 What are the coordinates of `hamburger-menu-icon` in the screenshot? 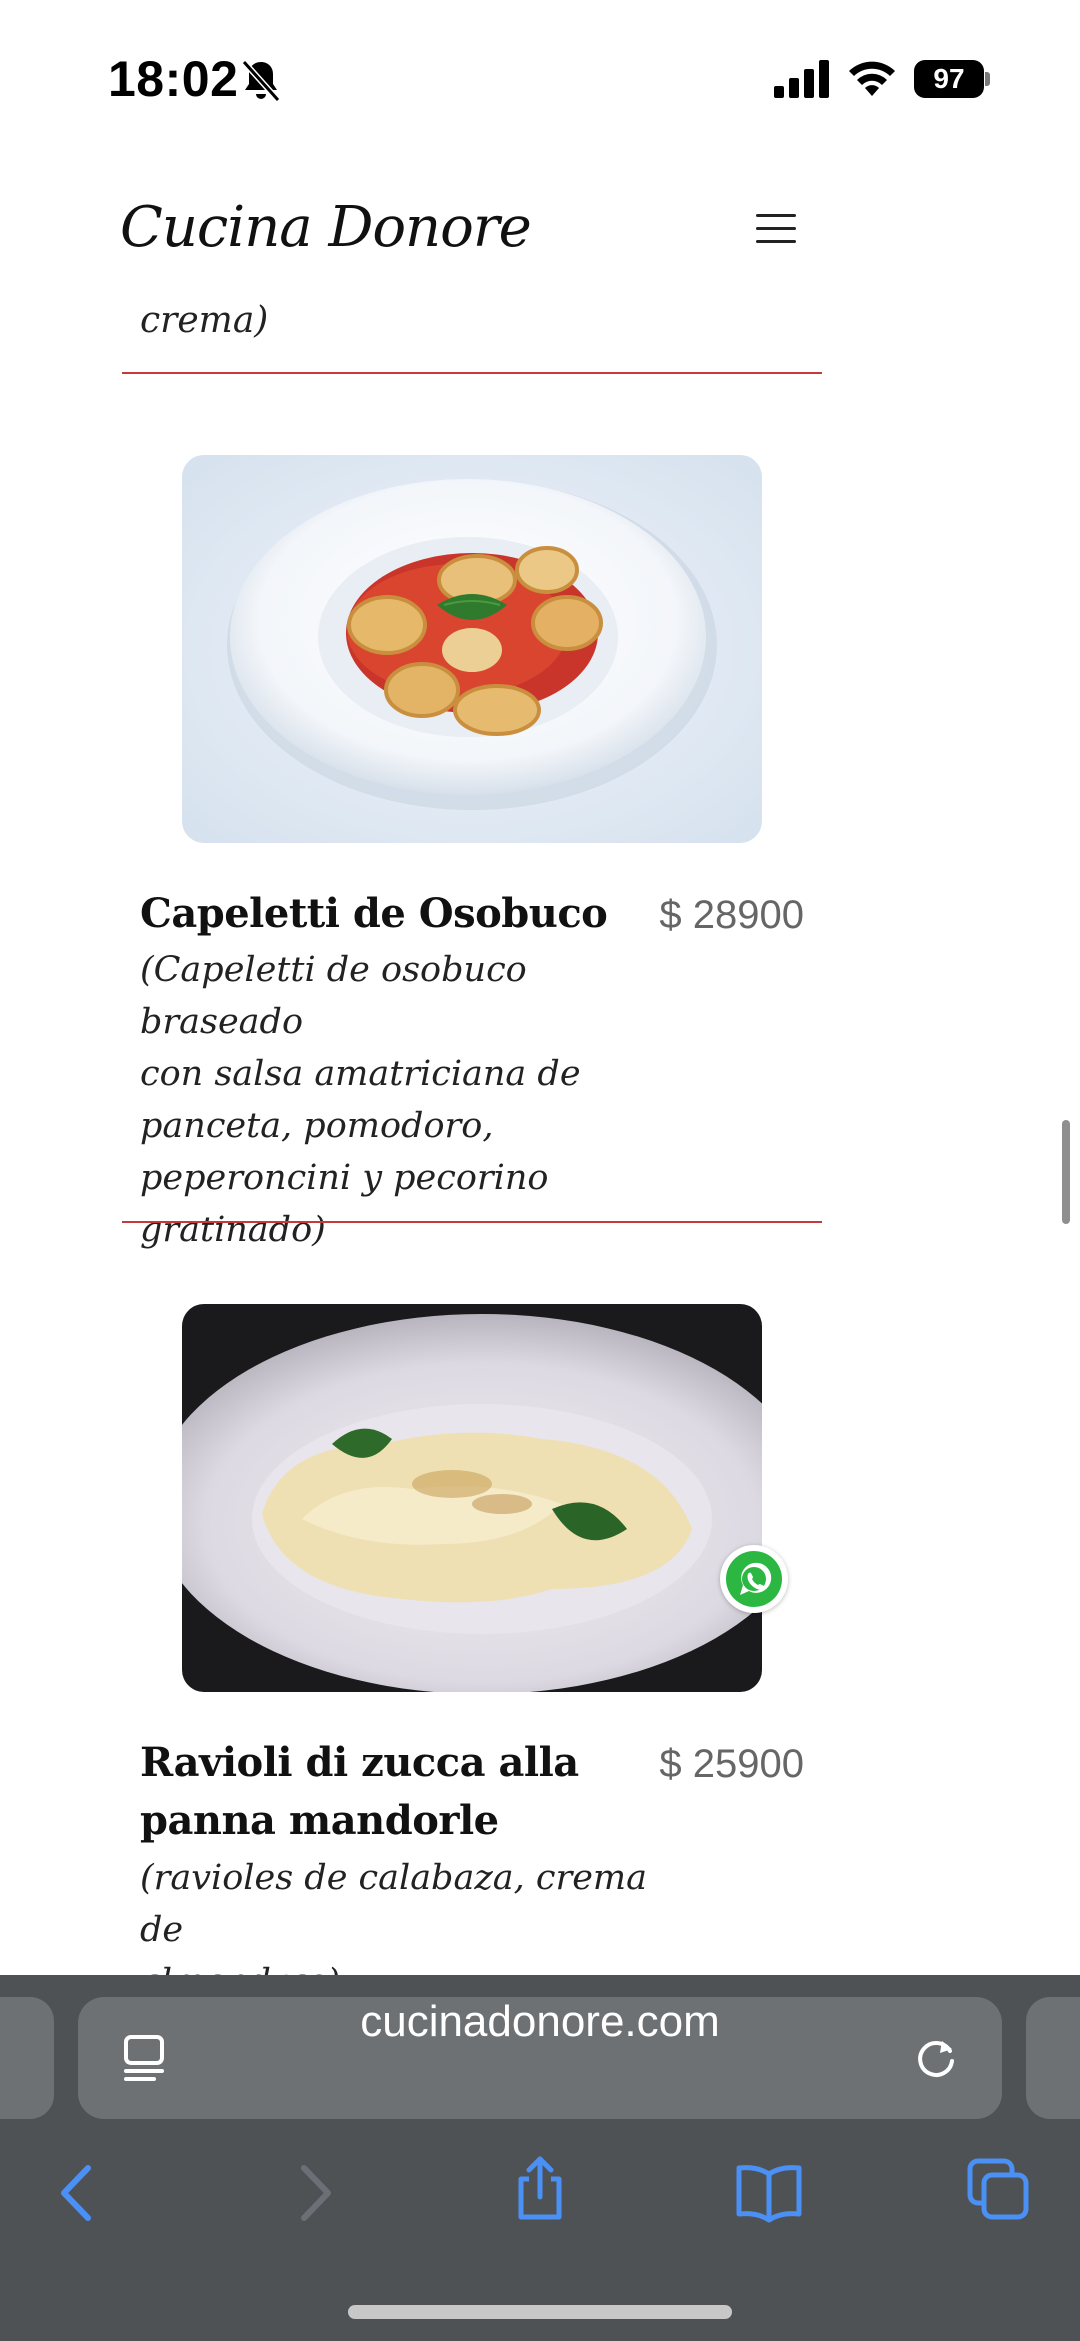 It's located at (778, 228).